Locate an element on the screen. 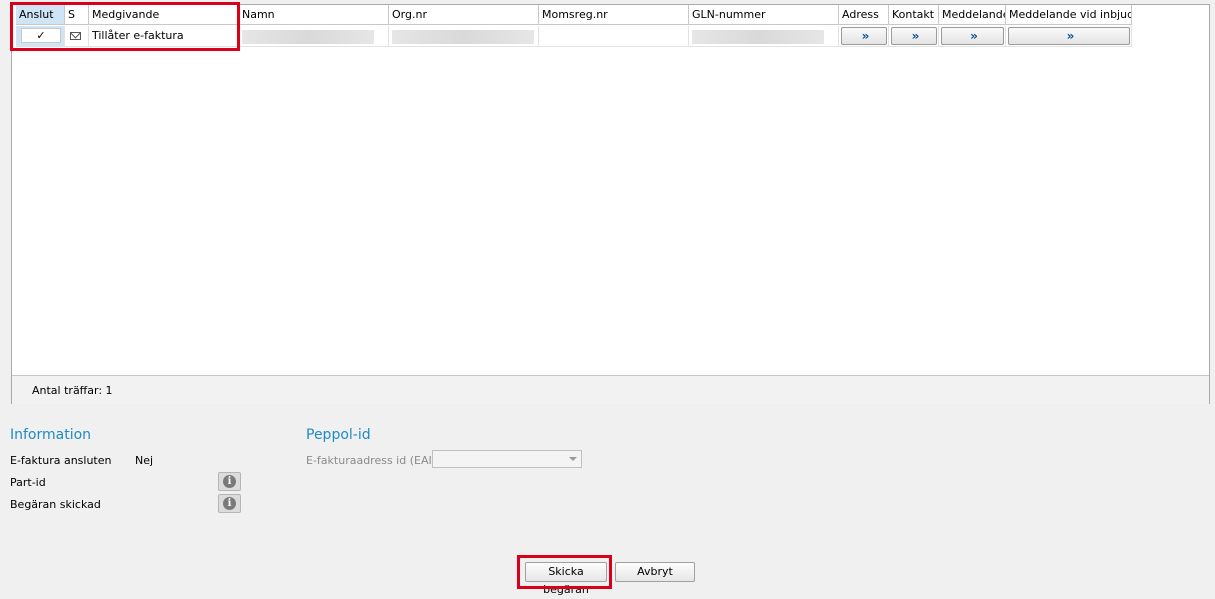 Image resolution: width=1215 pixels, height=599 pixels. column-header-momsregnr: Momsreg.nr is located at coordinates (614, 15).